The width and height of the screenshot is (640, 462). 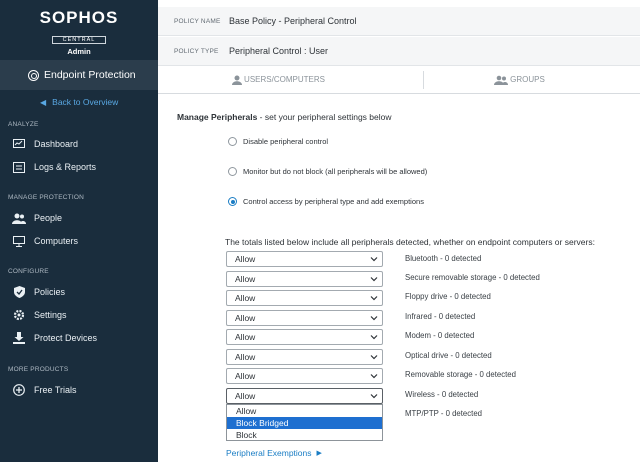 I want to click on logs-icon, so click(x=19, y=167).